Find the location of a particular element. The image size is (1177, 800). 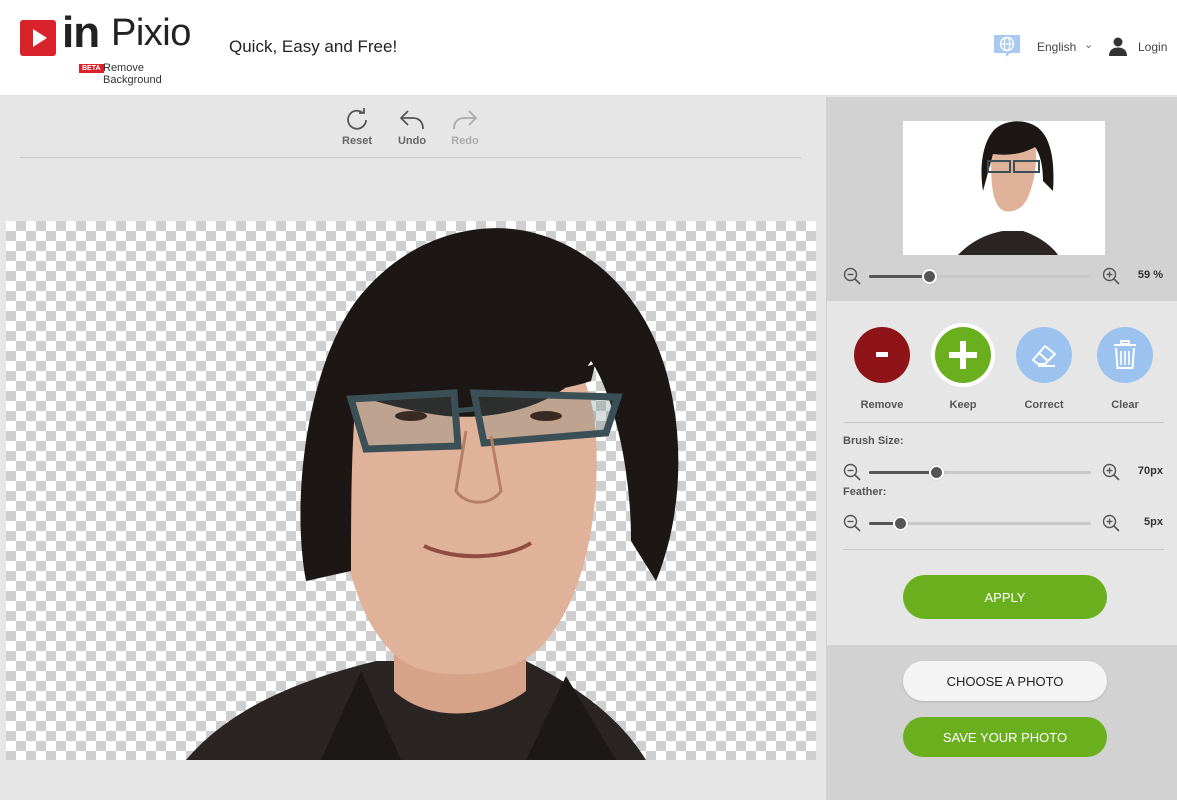

correct-tool: Correct is located at coordinates (1044, 369).